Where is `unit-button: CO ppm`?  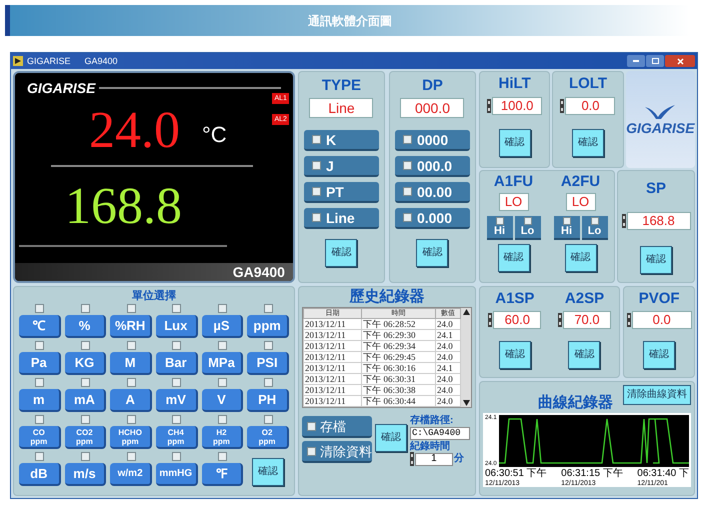 unit-button: CO ppm is located at coordinates (40, 437).